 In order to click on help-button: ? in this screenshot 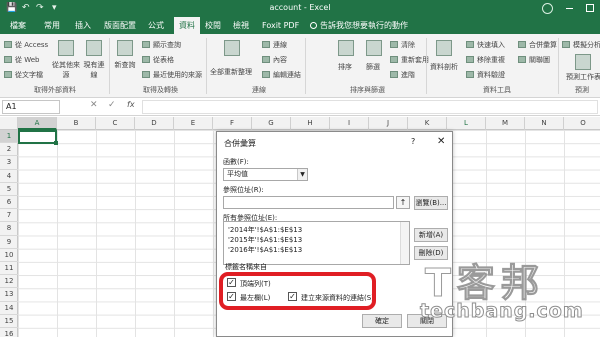, I will do `click(413, 141)`.